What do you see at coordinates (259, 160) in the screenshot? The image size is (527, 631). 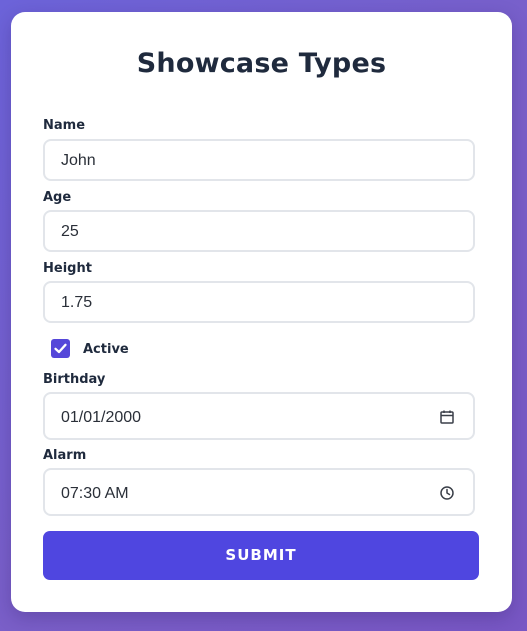 I see `name-input: John` at bounding box center [259, 160].